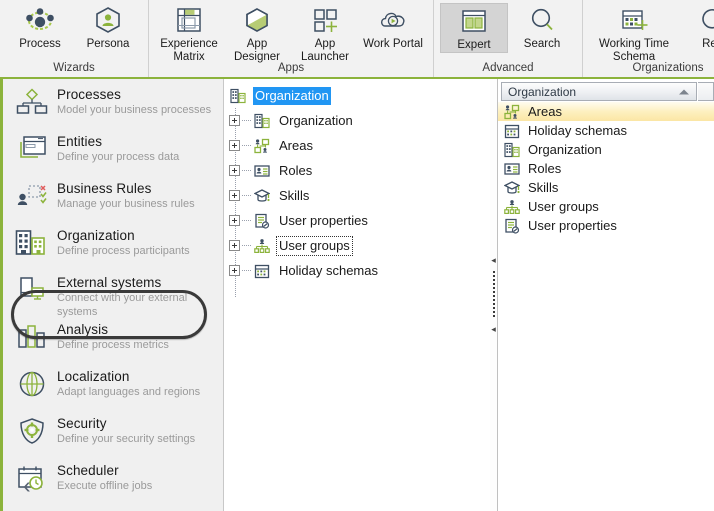 This screenshot has height=511, width=714. Describe the element at coordinates (108, 44) in the screenshot. I see `ribbon-button-label: Persona` at that location.